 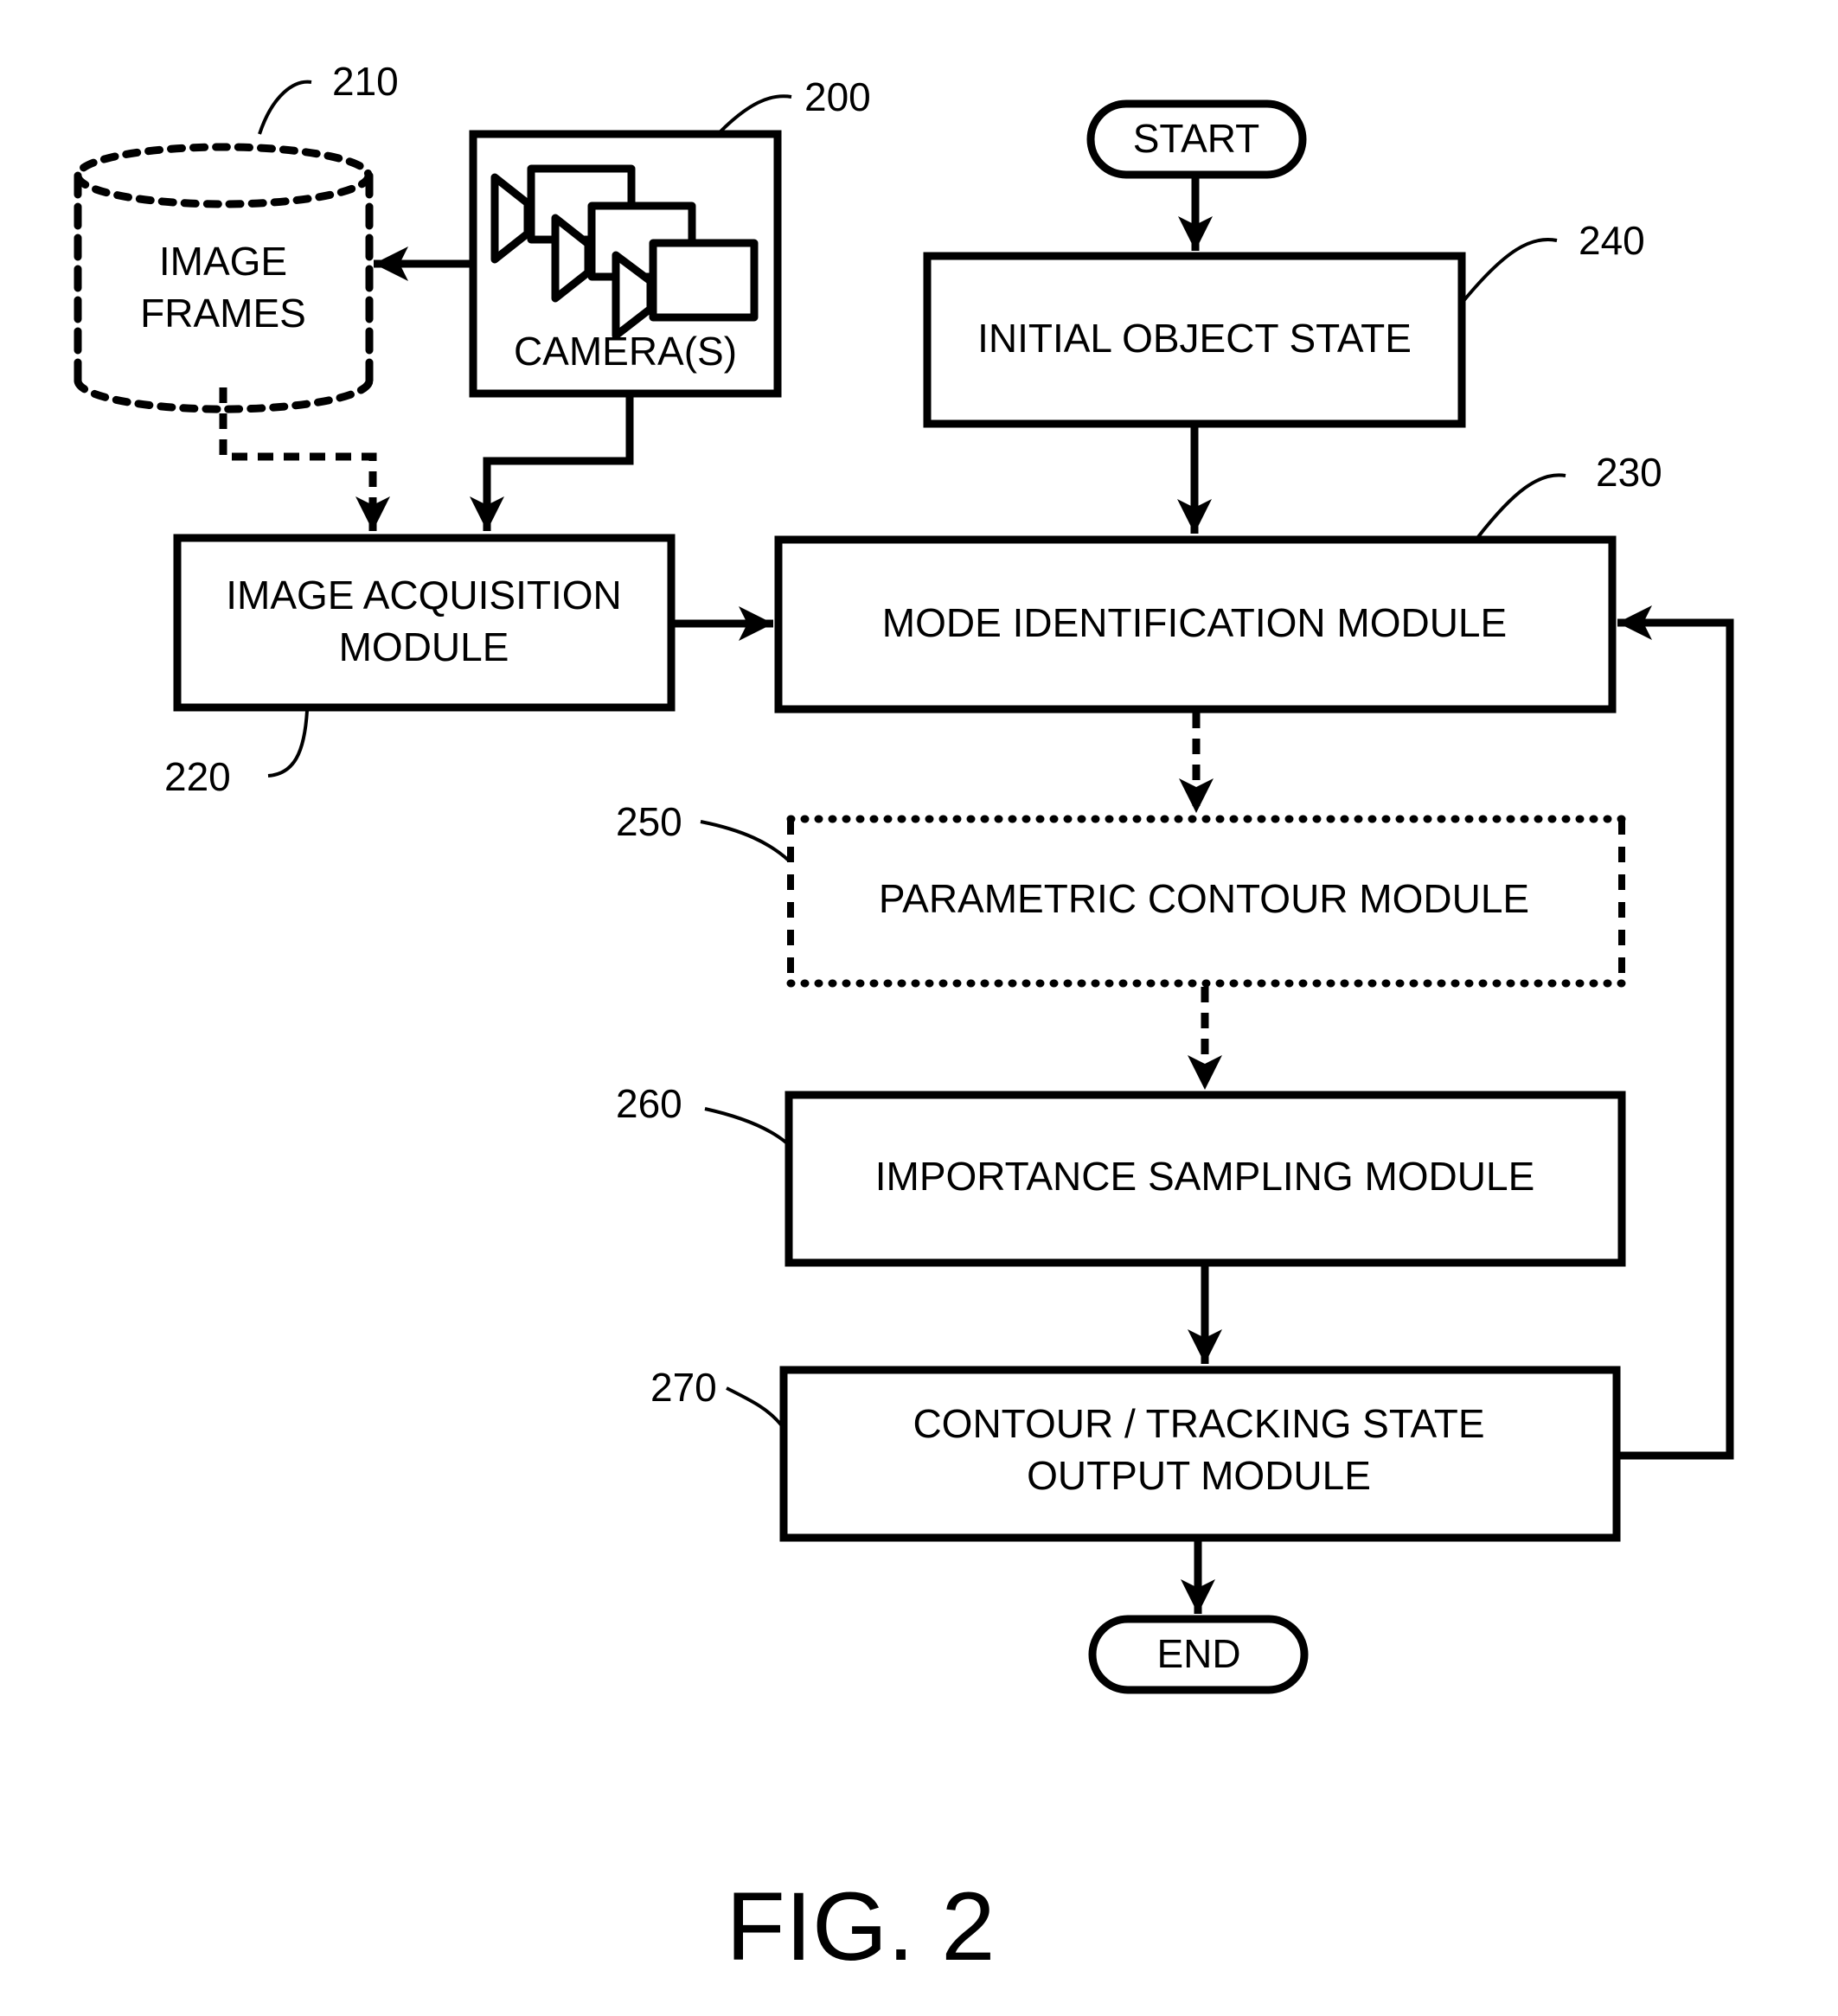 I want to click on figure-caption: FIG. 2, so click(x=860, y=1926).